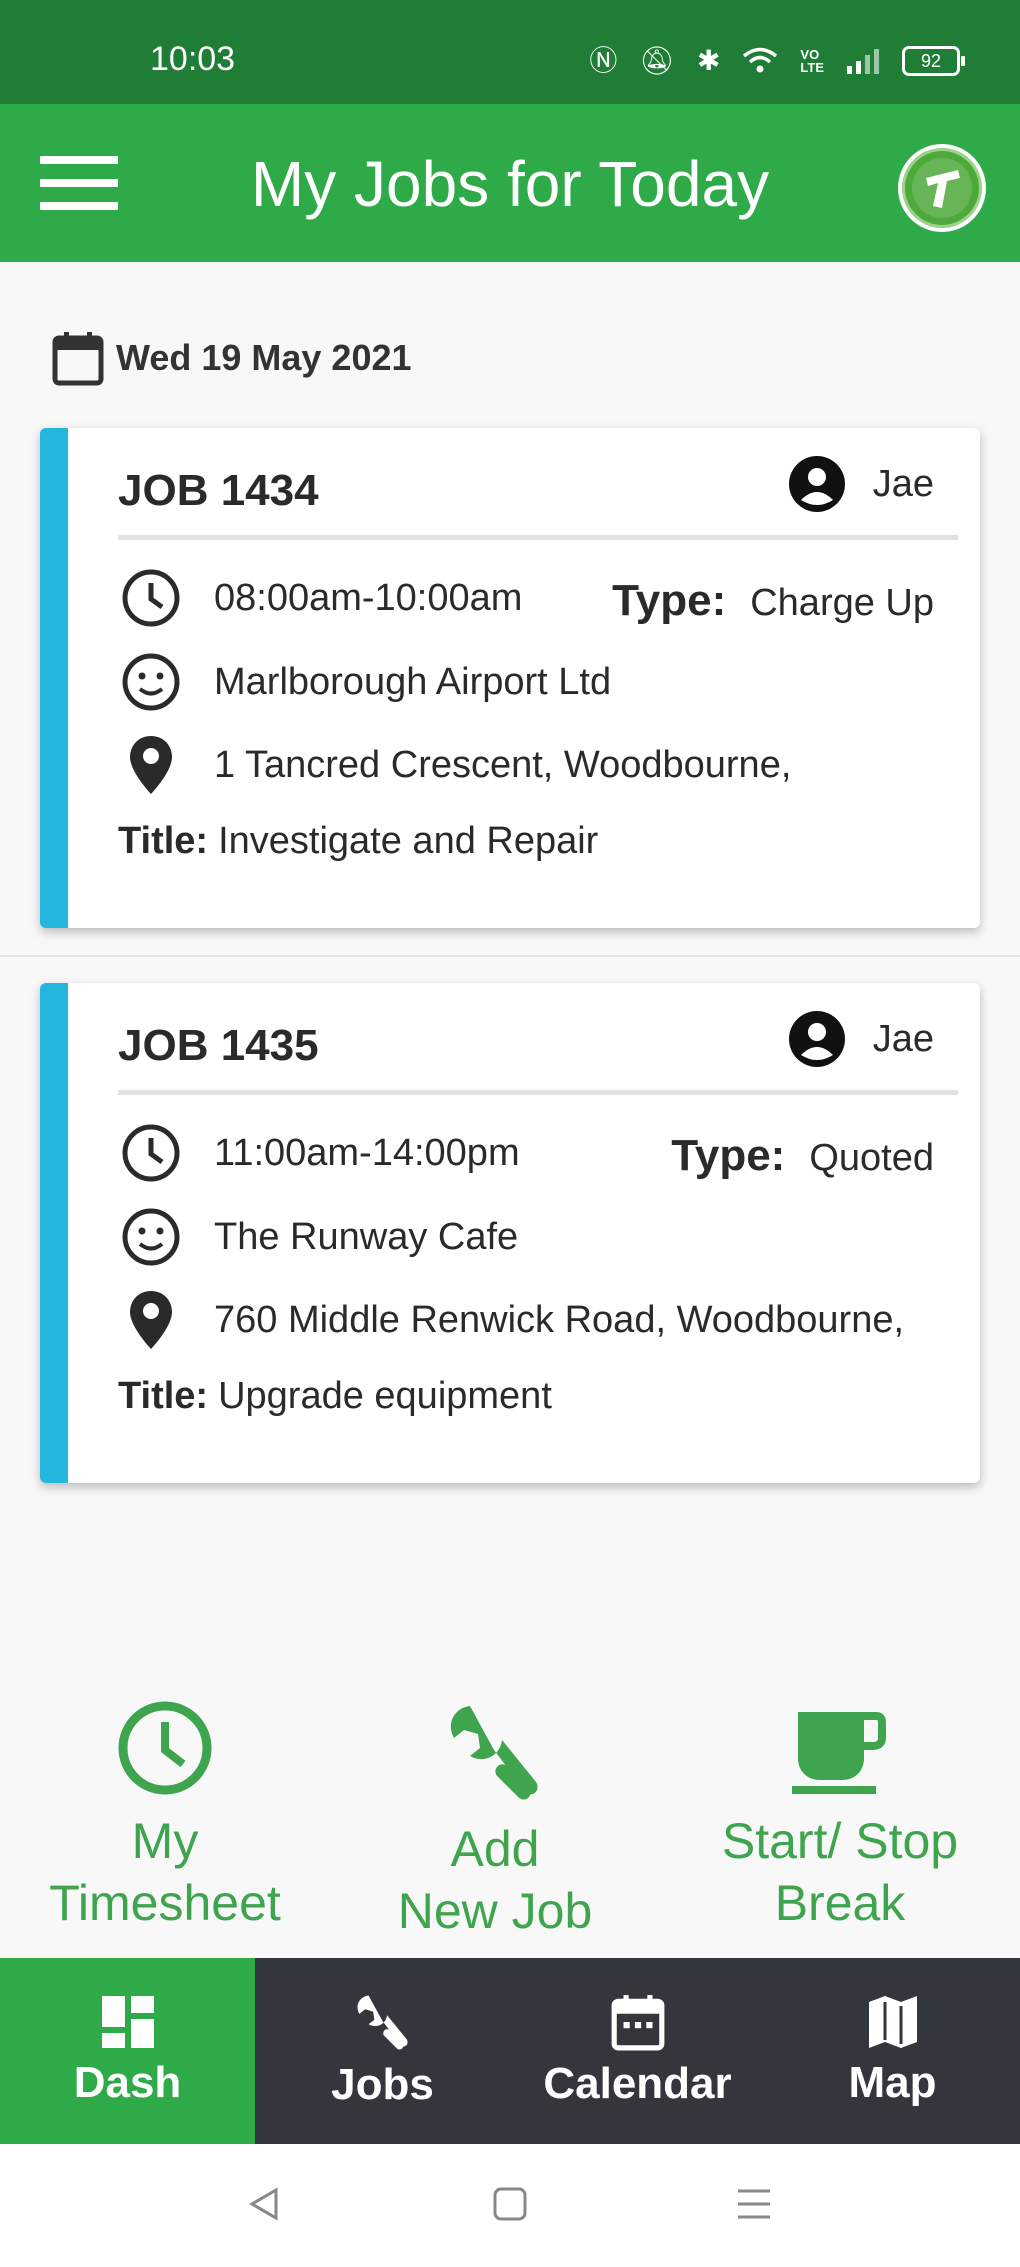  I want to click on tab-label: Jobs, so click(382, 2084).